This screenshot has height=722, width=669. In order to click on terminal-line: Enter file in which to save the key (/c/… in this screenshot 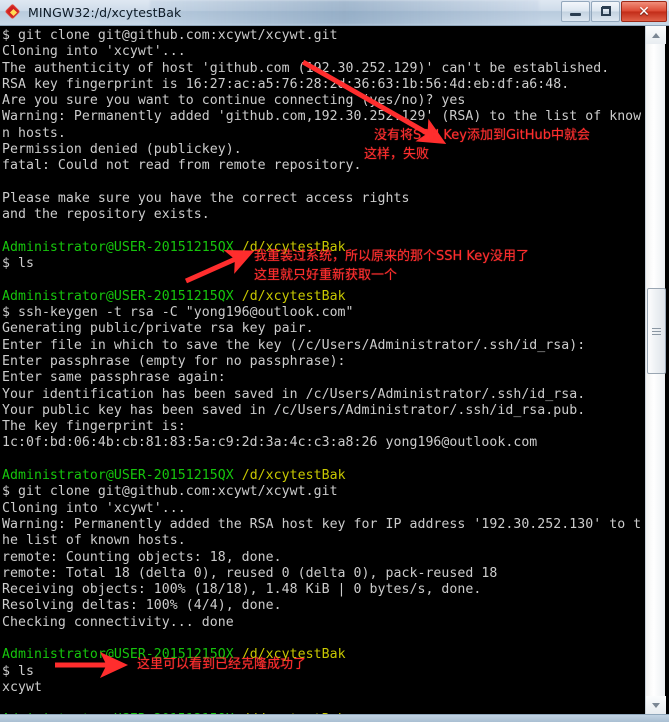, I will do `click(294, 345)`.